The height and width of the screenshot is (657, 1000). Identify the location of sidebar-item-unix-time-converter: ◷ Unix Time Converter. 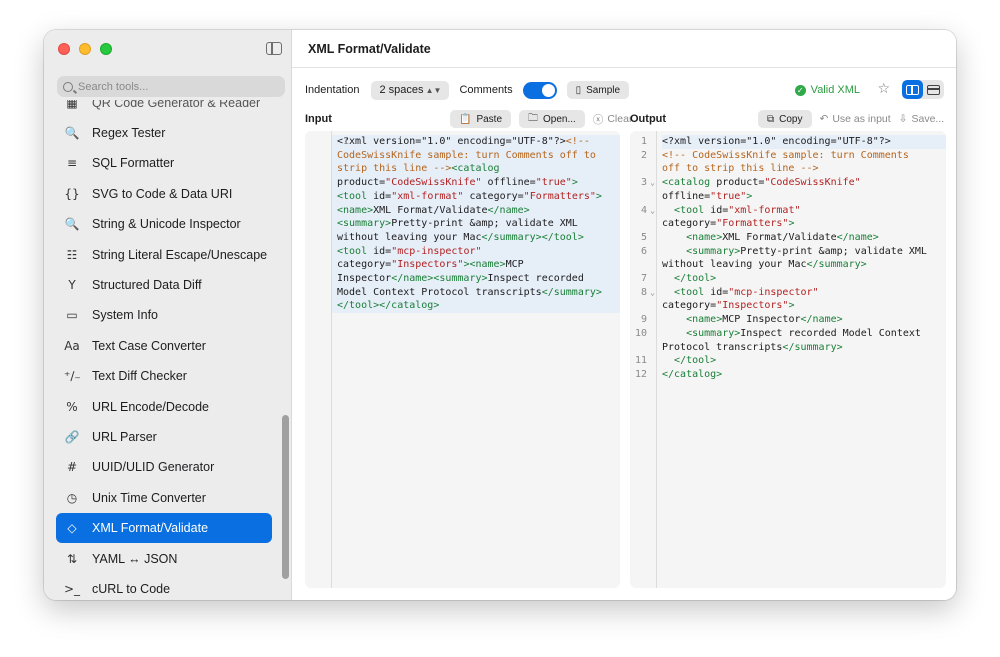
(164, 498).